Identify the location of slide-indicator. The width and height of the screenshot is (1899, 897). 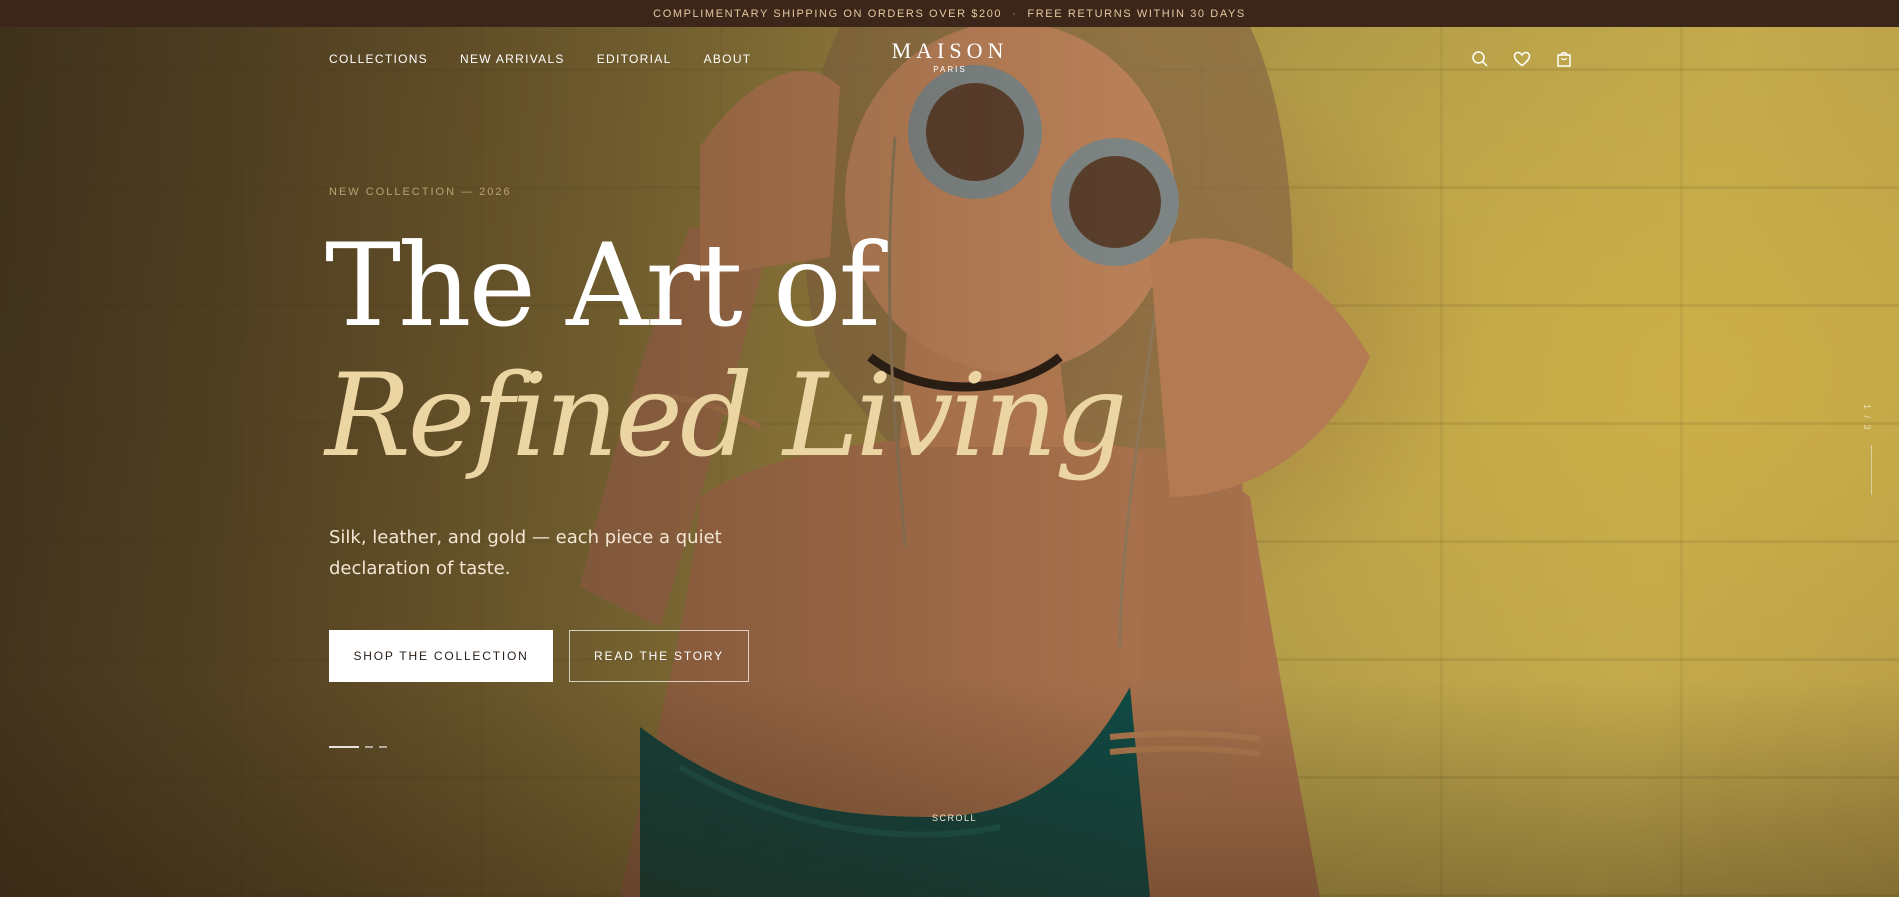
(358, 747).